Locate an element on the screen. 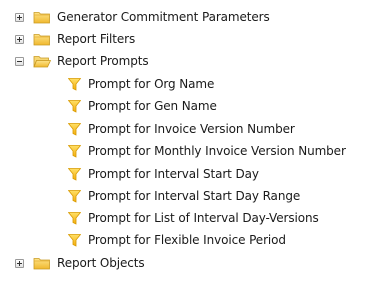  tree-leaf-prompt: Prompt for Interval Start Day is located at coordinates (163, 174).